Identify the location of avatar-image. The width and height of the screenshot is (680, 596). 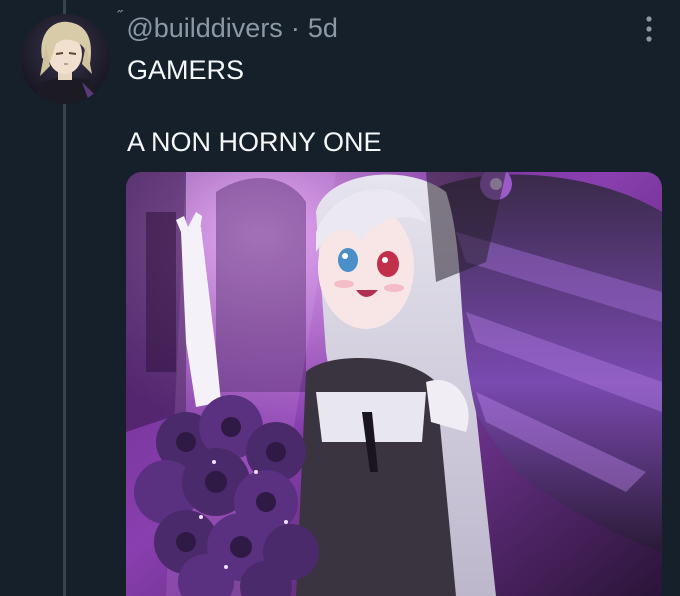
(65, 59).